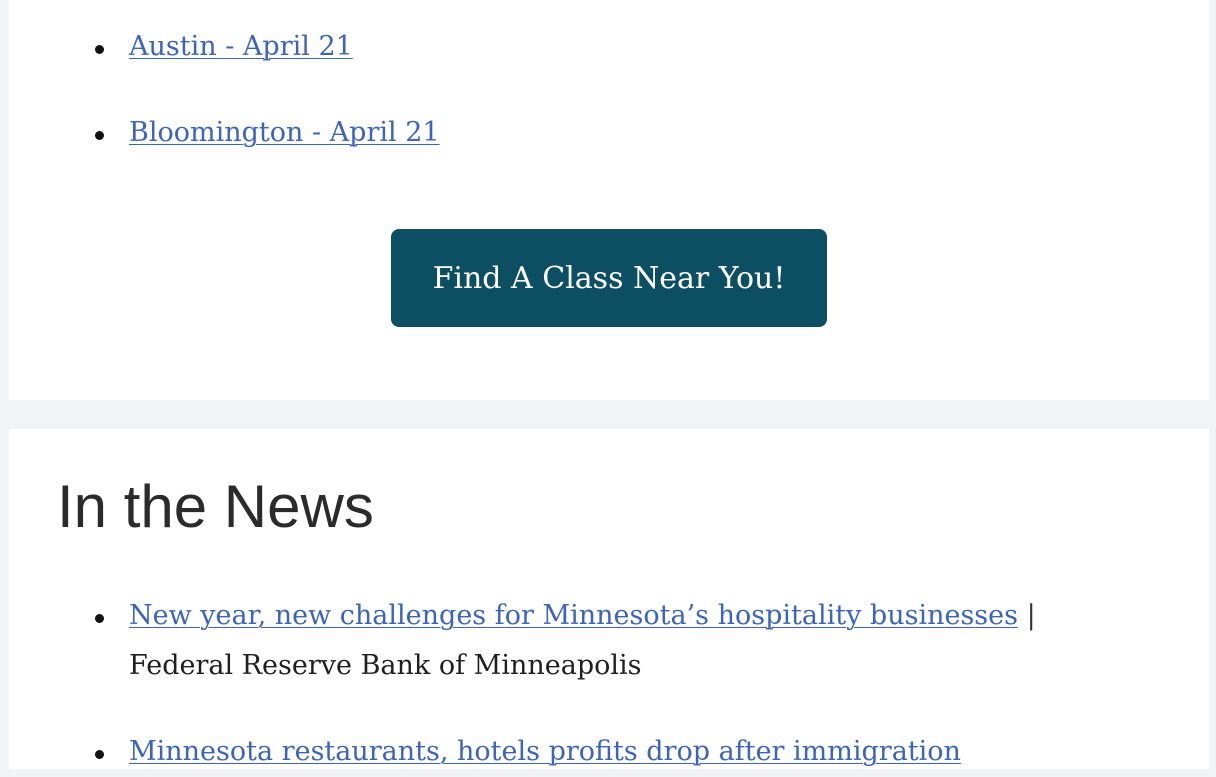 This screenshot has width=1216, height=777. Describe the element at coordinates (385, 665) in the screenshot. I see `news-source: Federal Reserve Bank of Minneapolis` at that location.